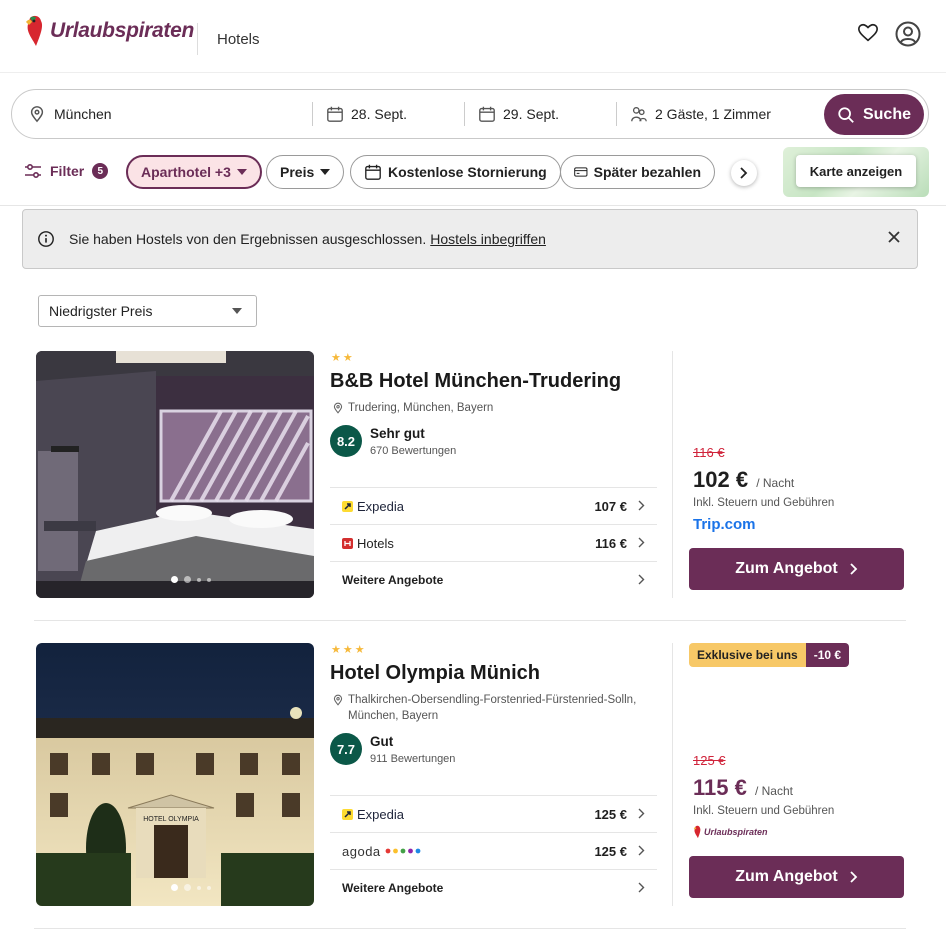 This screenshot has height=939, width=946. I want to click on search-button: Suche, so click(874, 114).